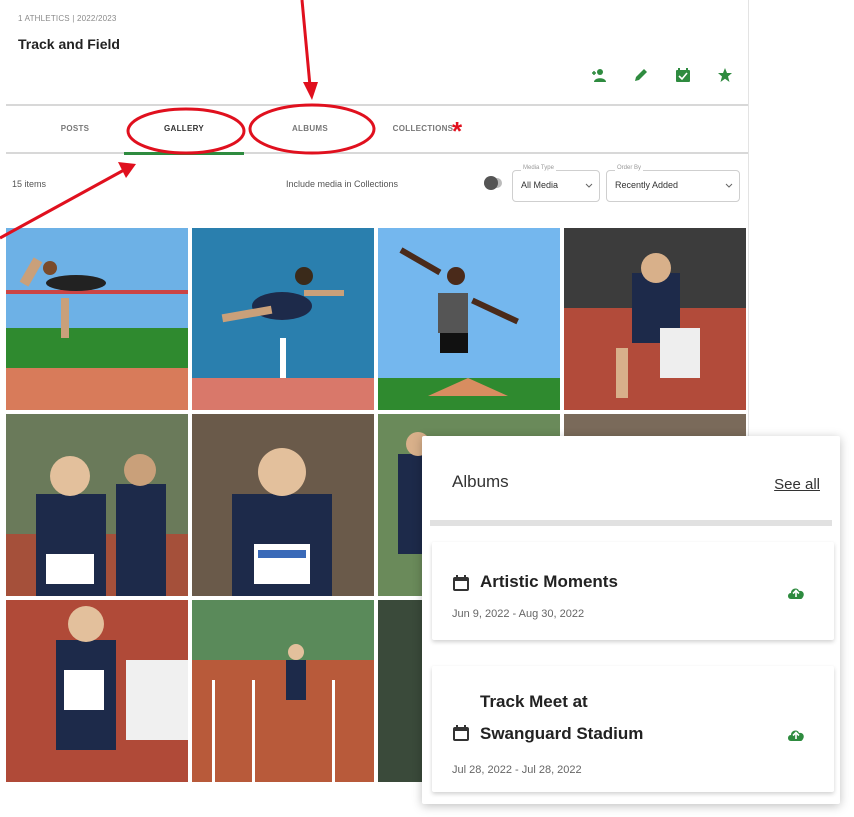  I want to click on page-title: Track and Field, so click(69, 44).